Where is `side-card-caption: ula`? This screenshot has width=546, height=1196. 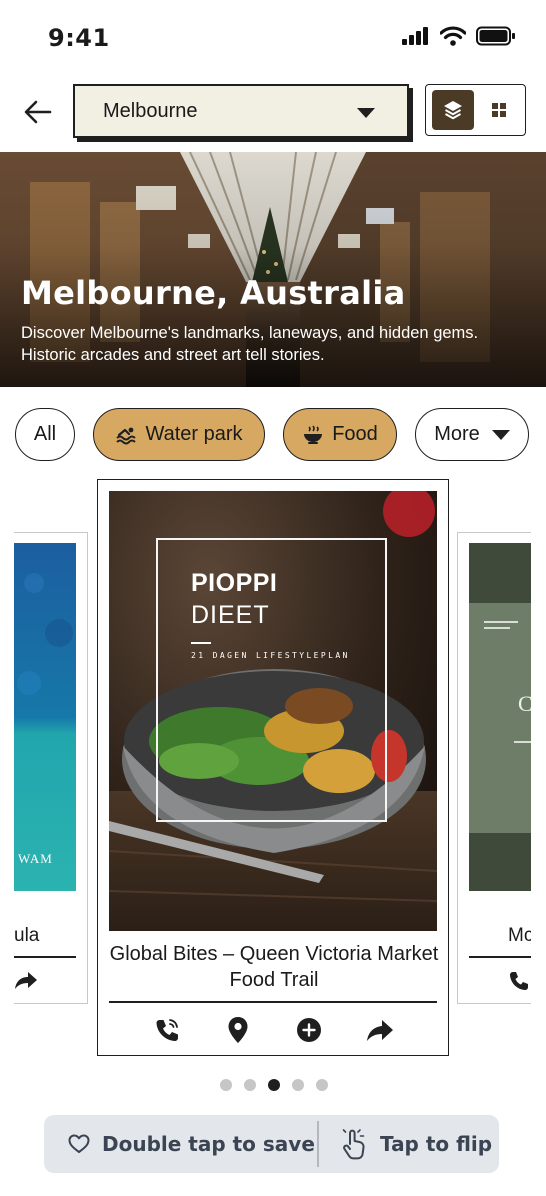
side-card-caption: ula is located at coordinates (27, 935).